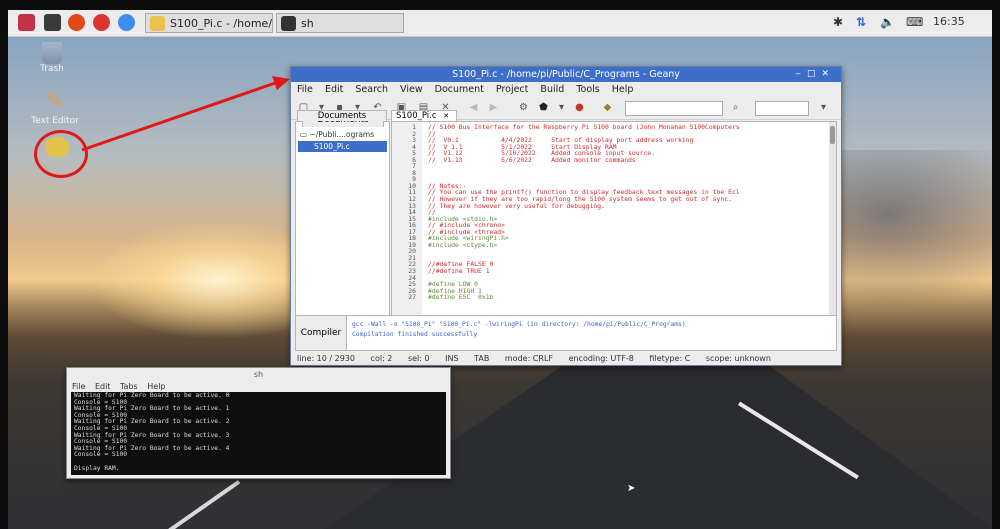  I want to click on status-sel: sel: 0, so click(418, 358).